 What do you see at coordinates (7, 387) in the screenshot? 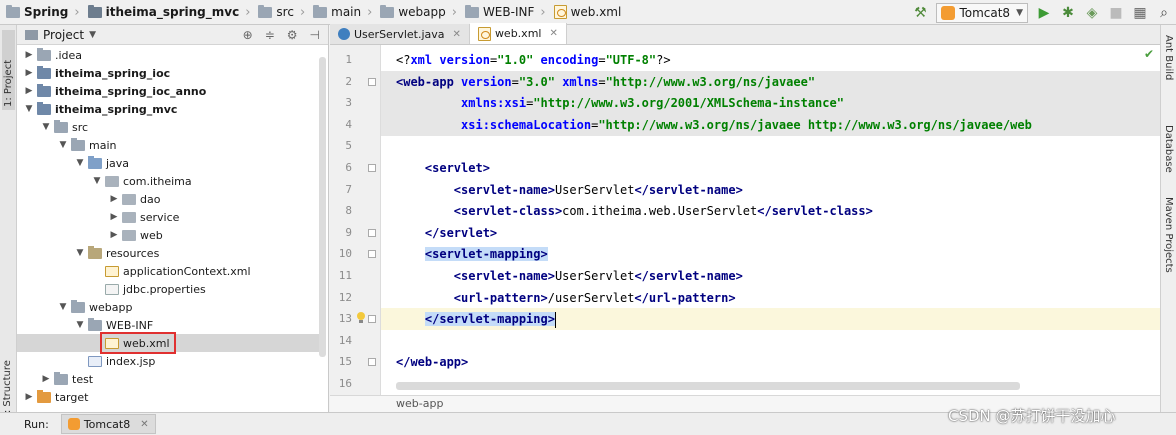
I see `structure-tool-tab: Z: Structure` at bounding box center [7, 387].